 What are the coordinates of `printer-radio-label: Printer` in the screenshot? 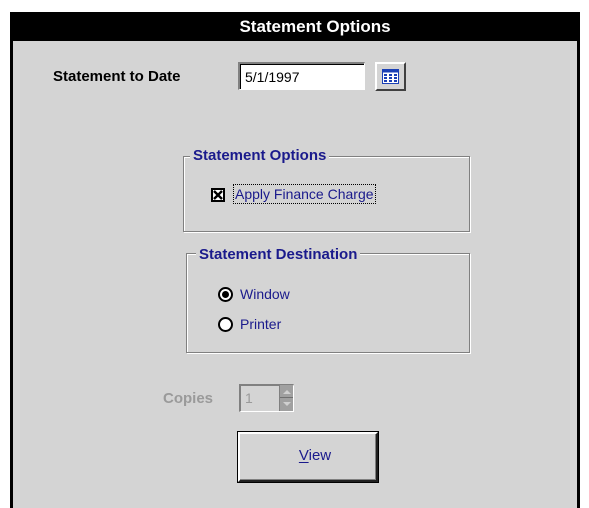 It's located at (260, 324).